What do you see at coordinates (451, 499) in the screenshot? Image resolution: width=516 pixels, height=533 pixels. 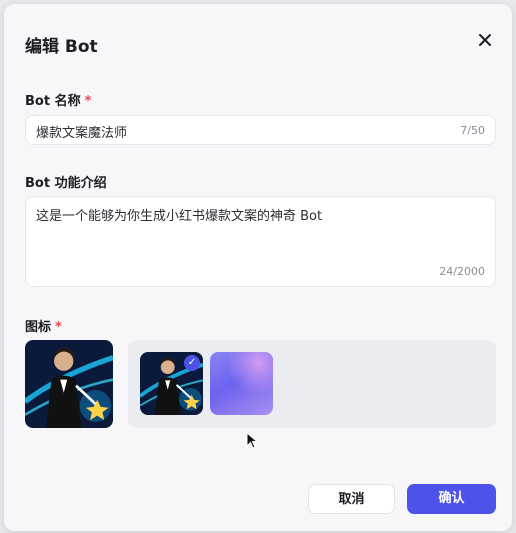 I see `confirm-button: 确认` at bounding box center [451, 499].